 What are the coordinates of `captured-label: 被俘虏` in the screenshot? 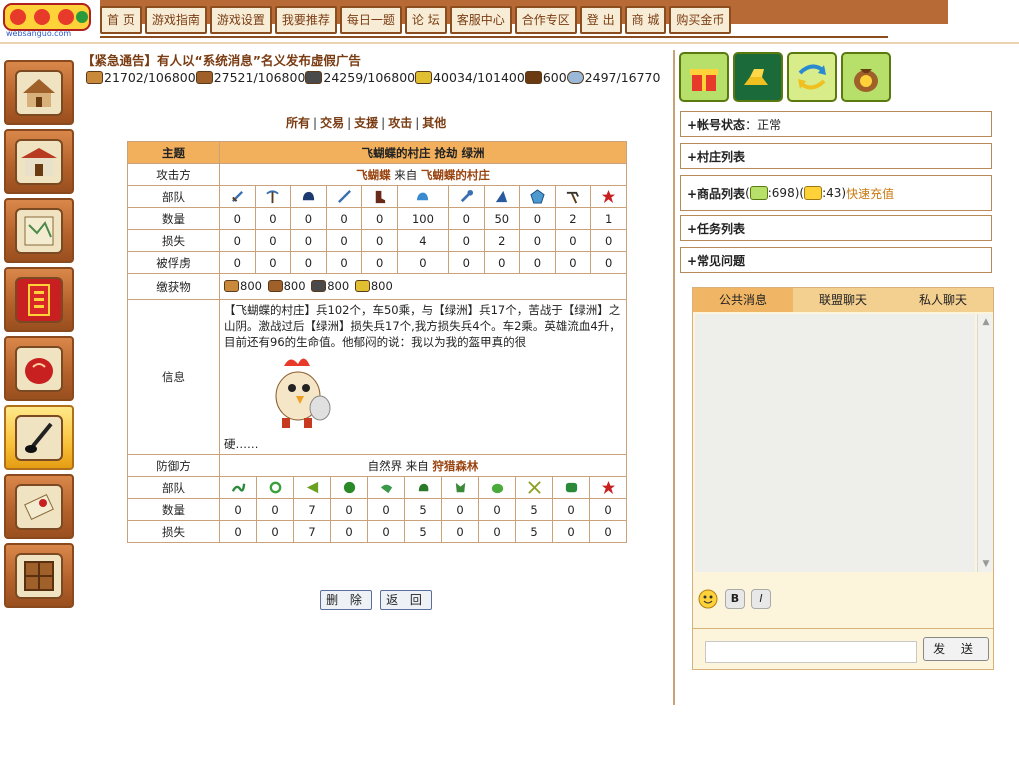 It's located at (173, 262).